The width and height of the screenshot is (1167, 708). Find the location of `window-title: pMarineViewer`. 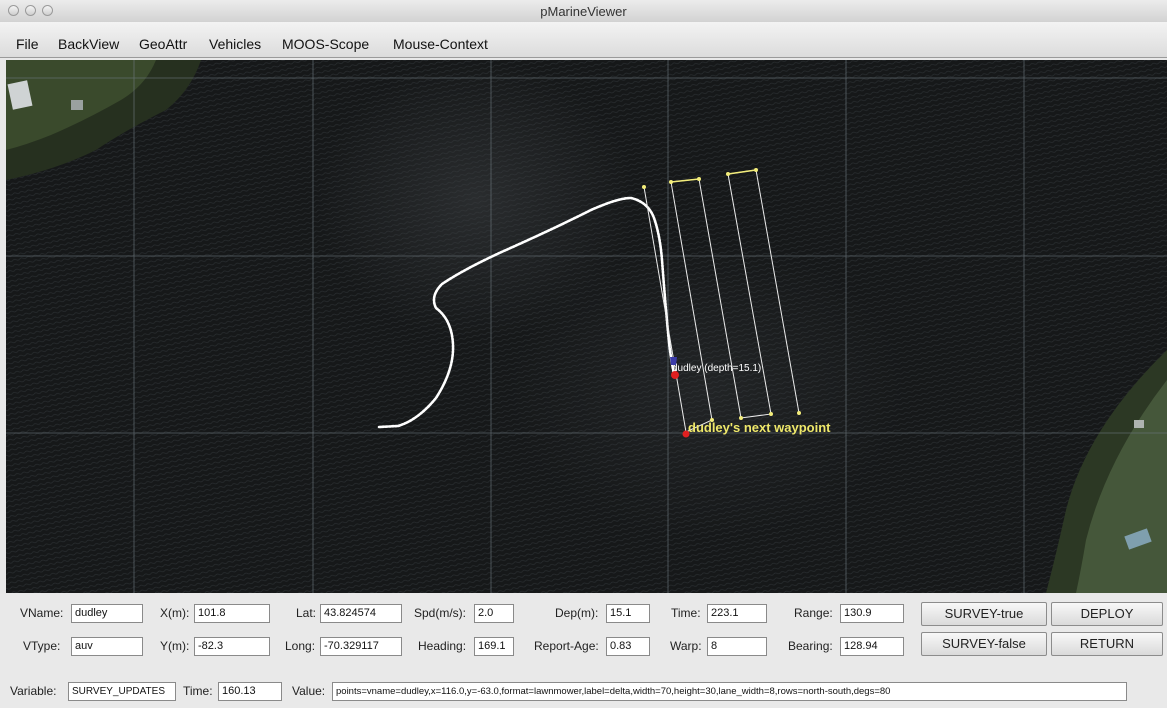

window-title: pMarineViewer is located at coordinates (583, 11).